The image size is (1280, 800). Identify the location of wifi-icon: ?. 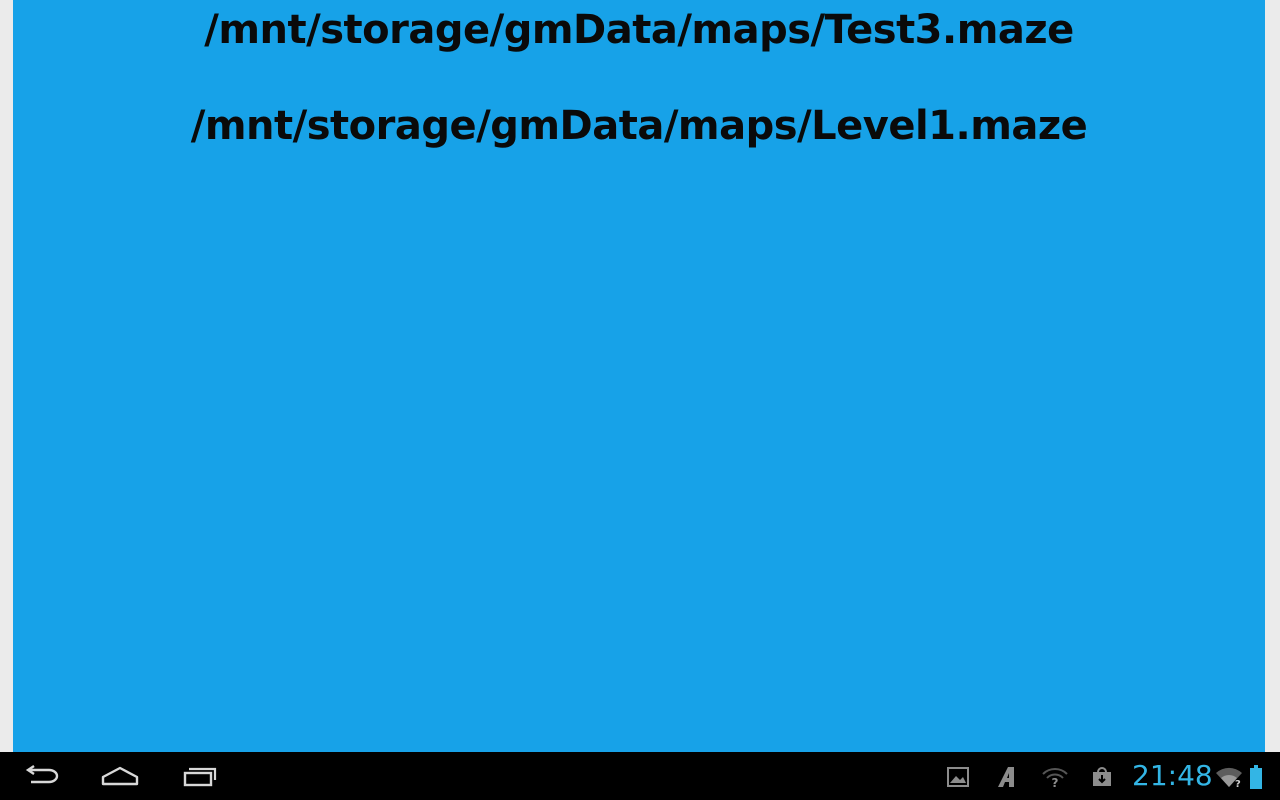
(1229, 777).